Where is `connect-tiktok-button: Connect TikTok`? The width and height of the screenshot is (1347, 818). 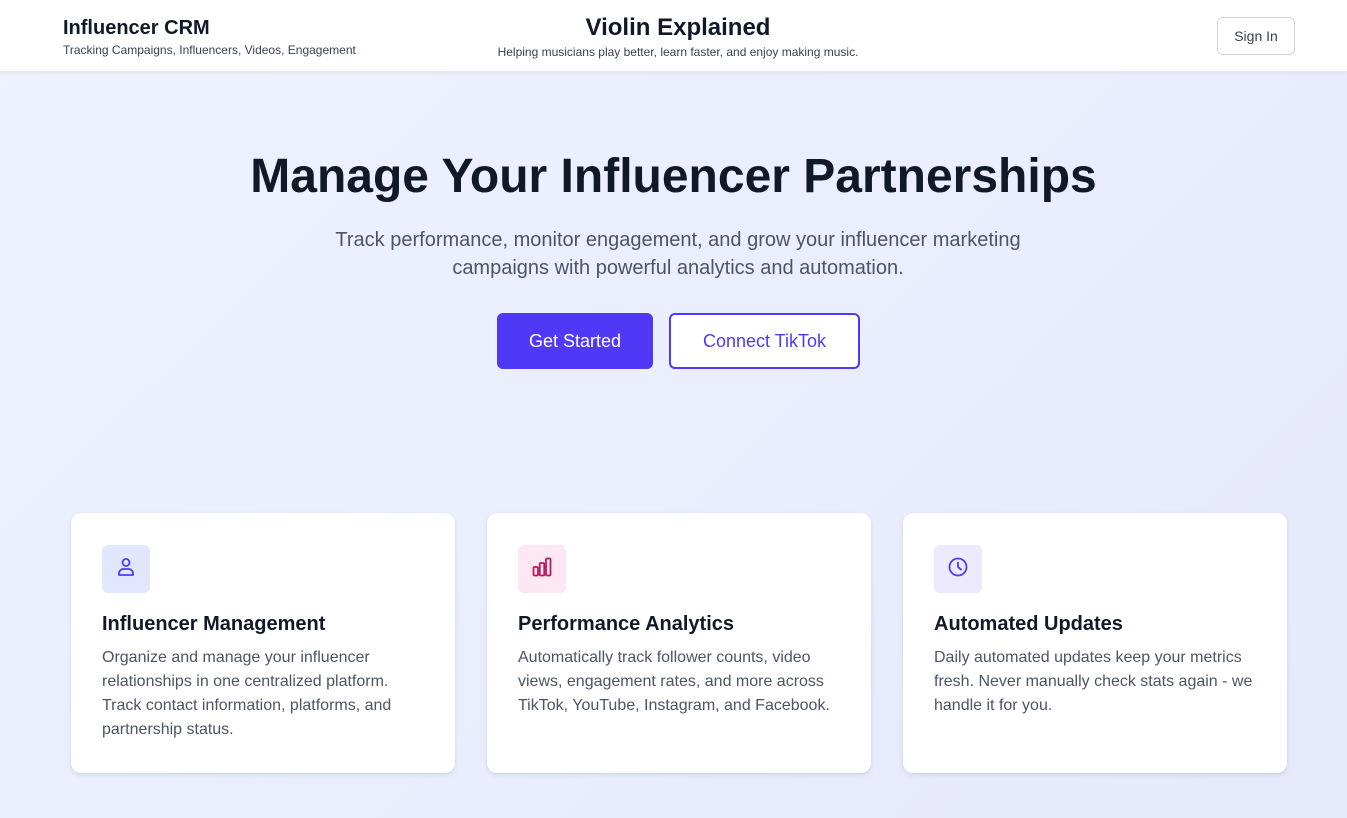
connect-tiktok-button: Connect TikTok is located at coordinates (764, 341).